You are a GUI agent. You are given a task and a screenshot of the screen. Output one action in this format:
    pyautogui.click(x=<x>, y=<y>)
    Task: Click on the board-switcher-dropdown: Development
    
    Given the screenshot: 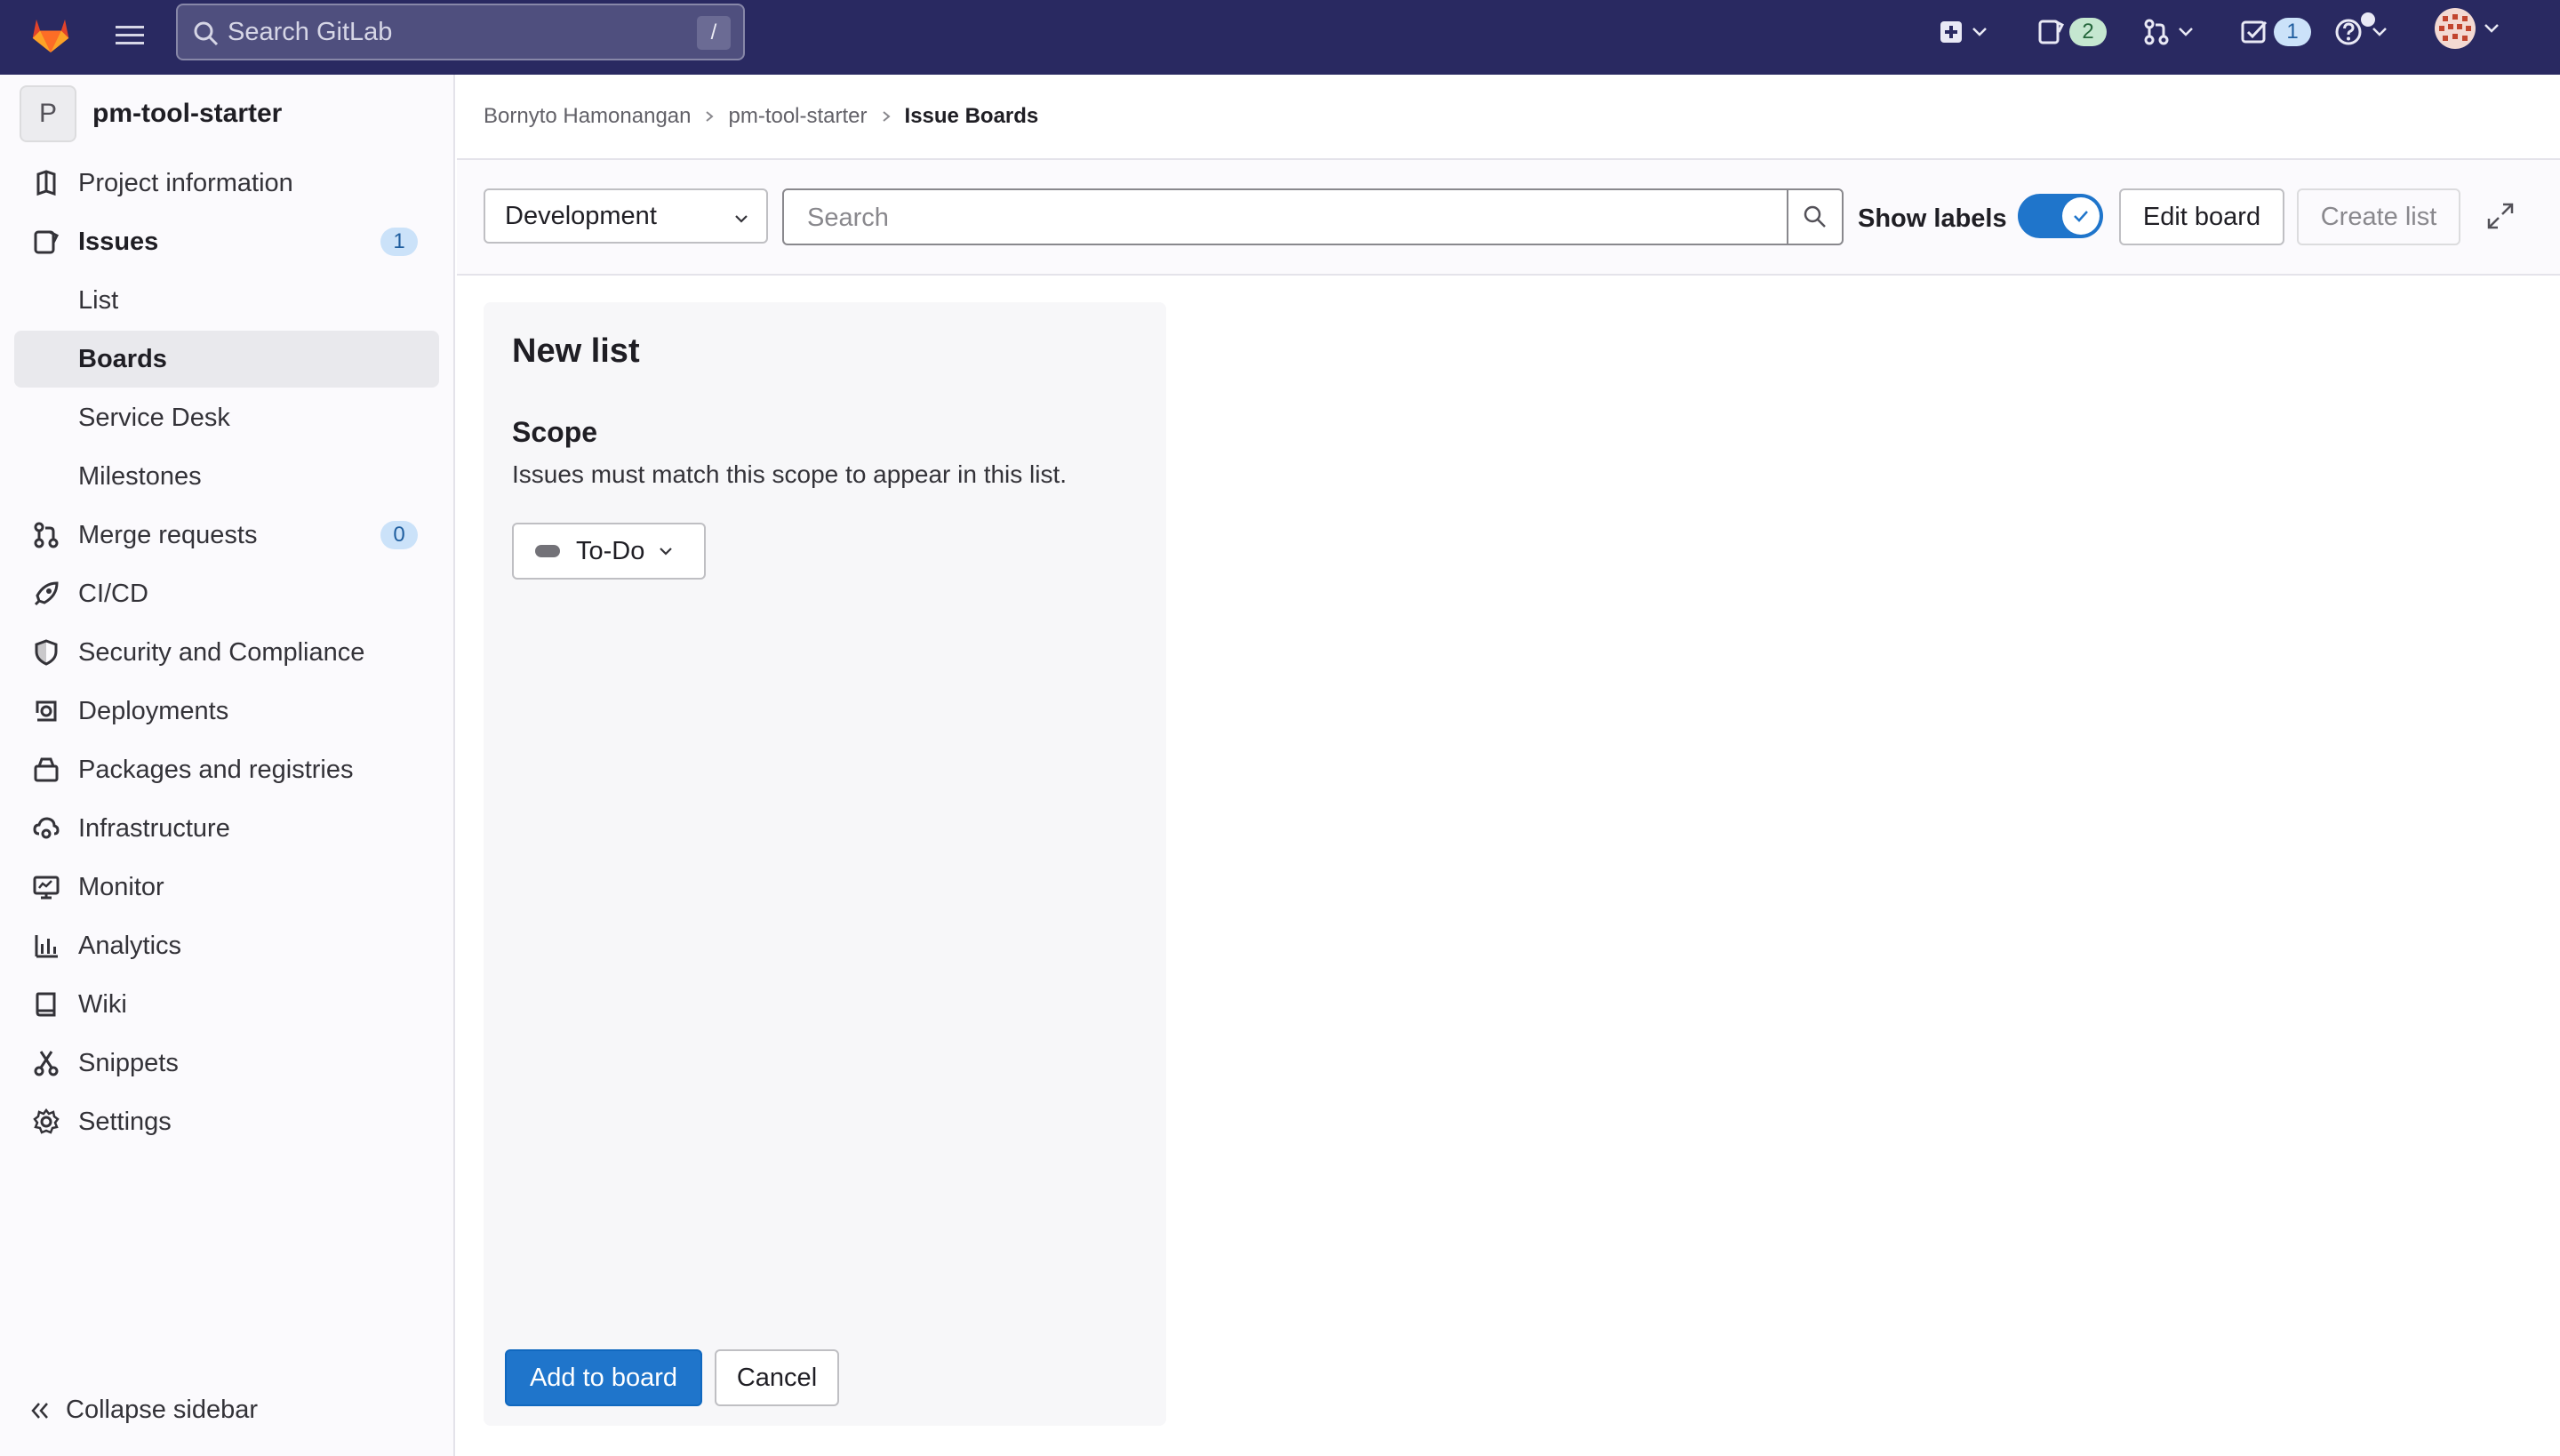 What is the action you would take?
    pyautogui.click(x=626, y=216)
    